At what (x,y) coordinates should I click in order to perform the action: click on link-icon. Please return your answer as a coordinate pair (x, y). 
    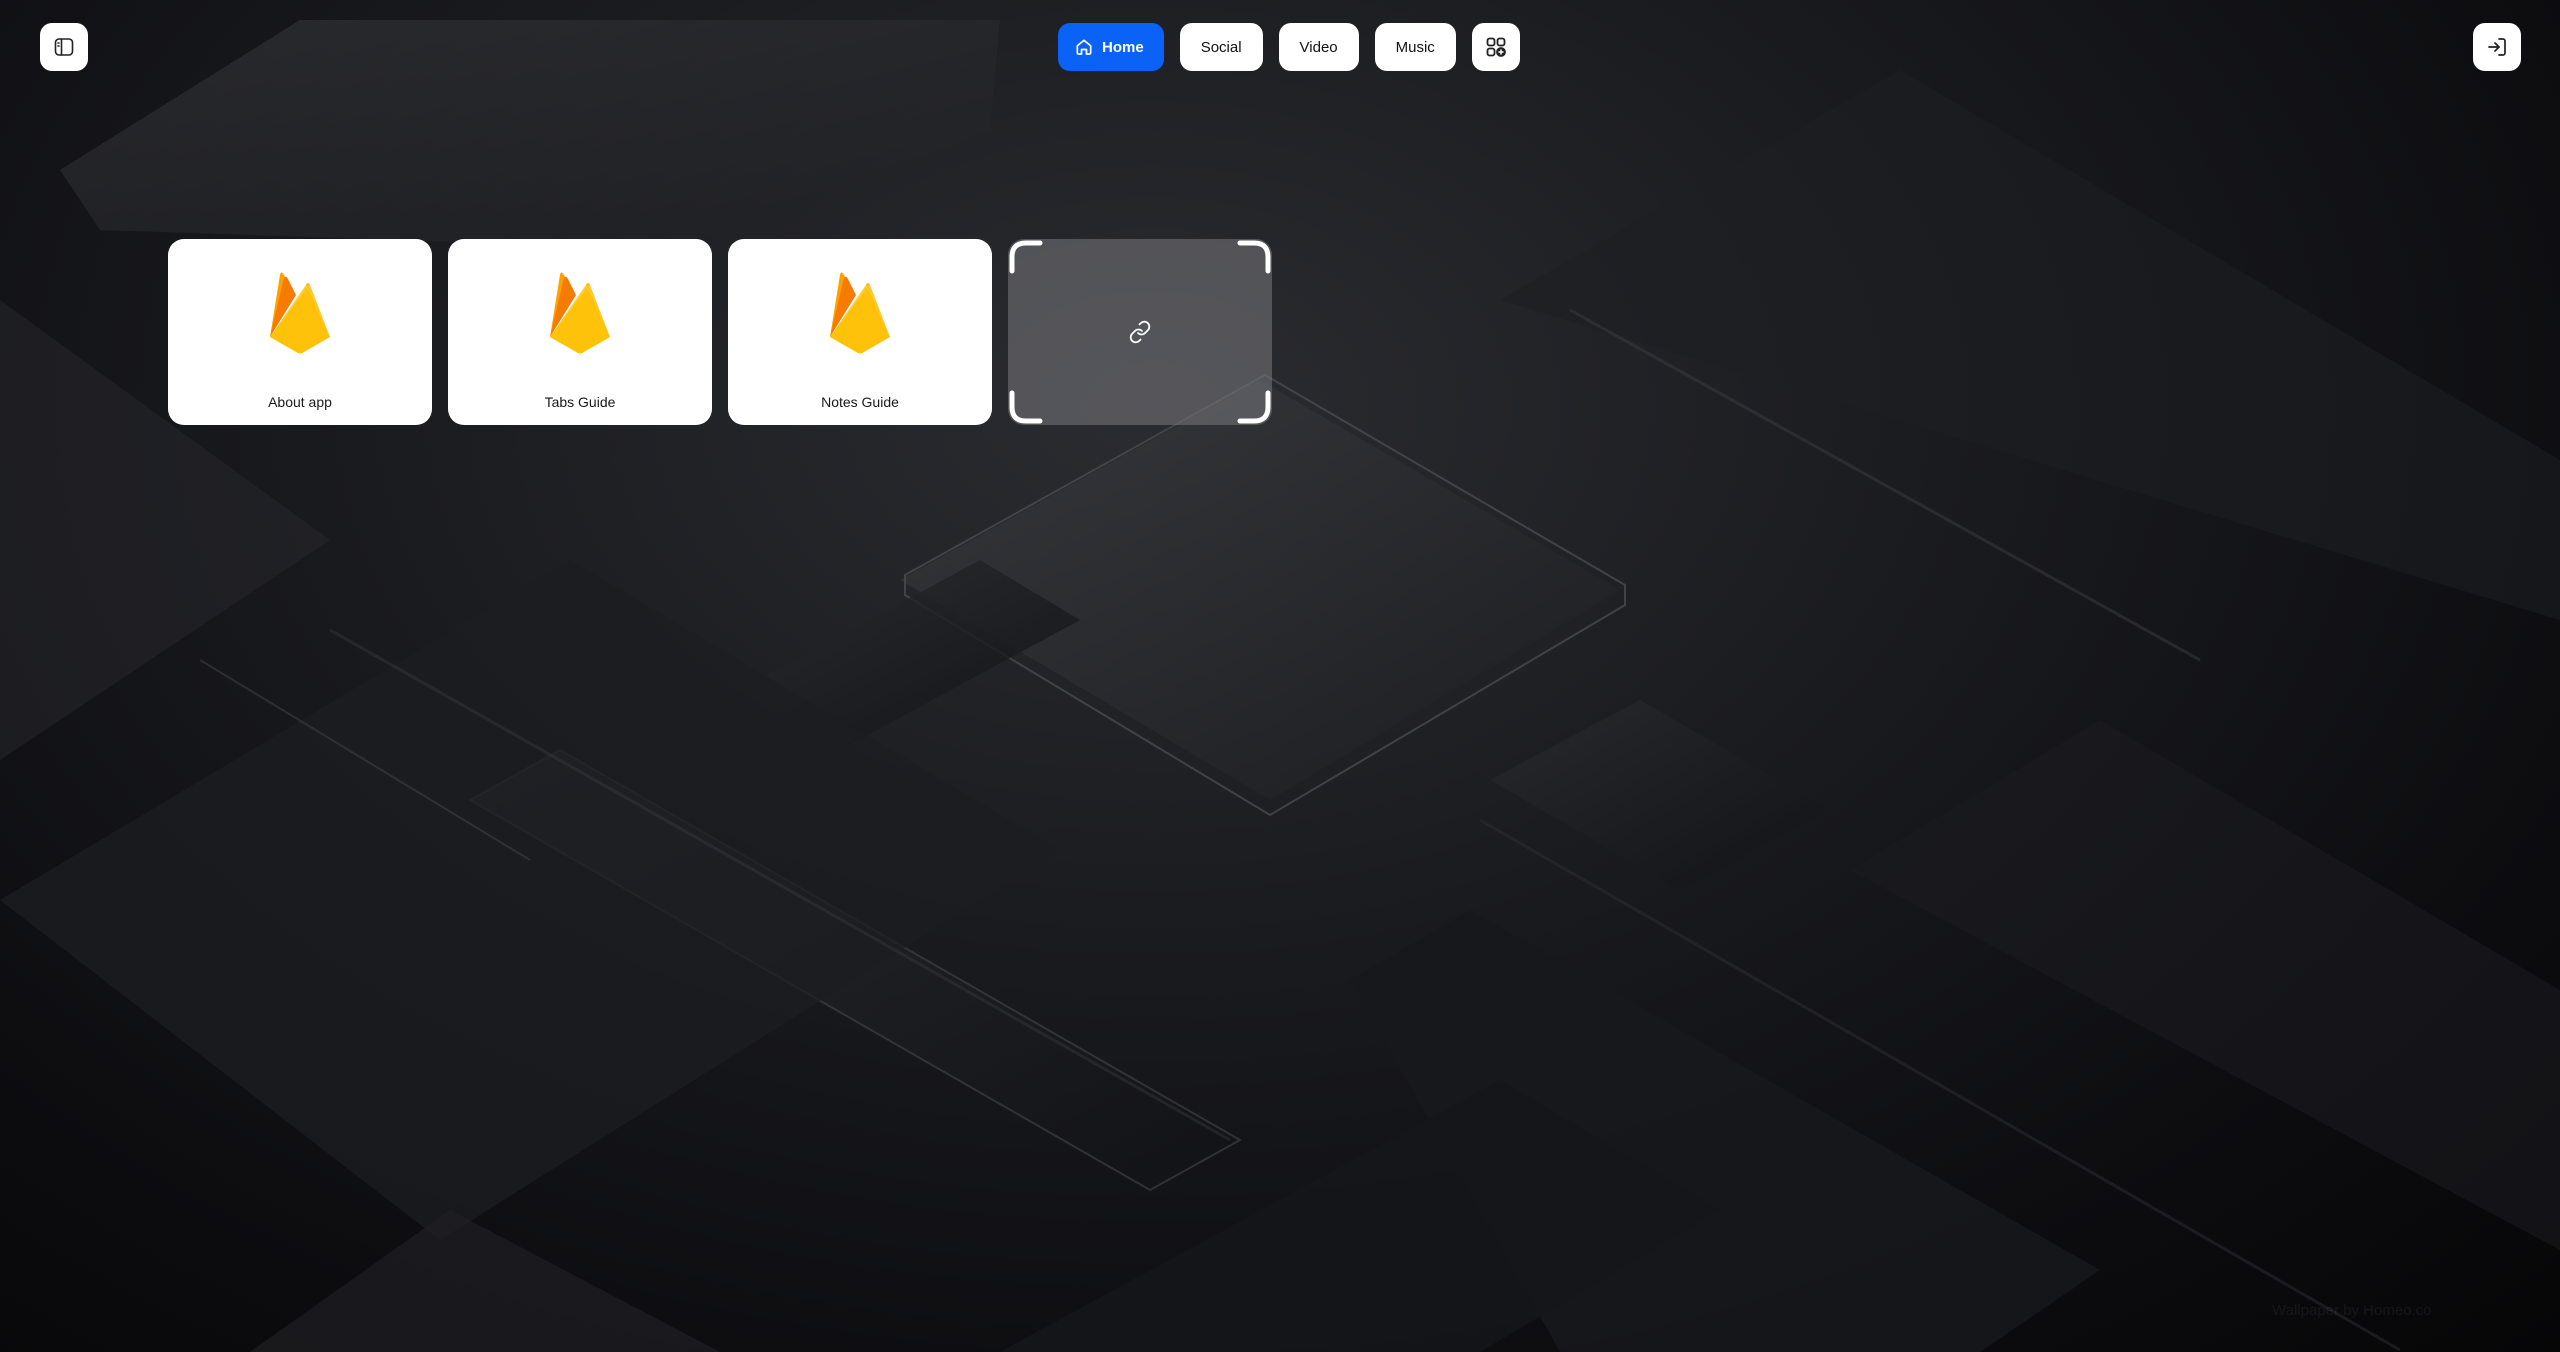
    Looking at the image, I should click on (1140, 332).